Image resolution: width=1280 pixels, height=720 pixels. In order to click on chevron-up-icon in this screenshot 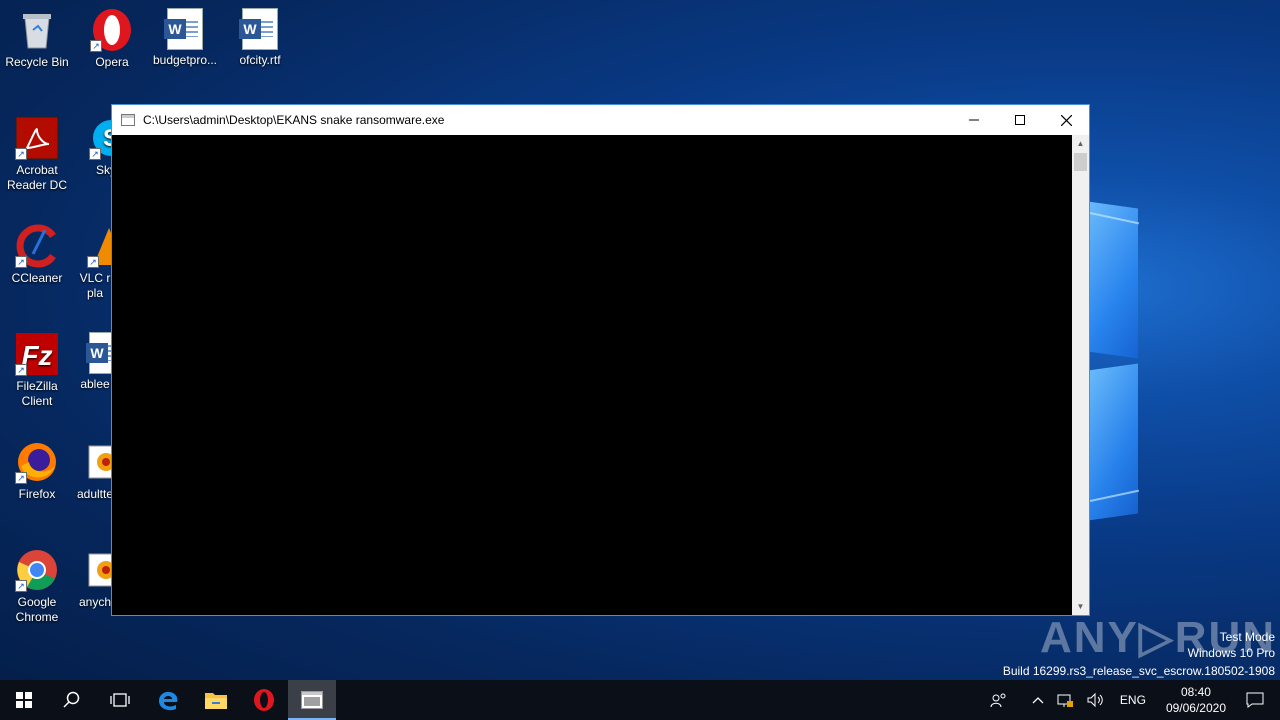, I will do `click(1038, 700)`.